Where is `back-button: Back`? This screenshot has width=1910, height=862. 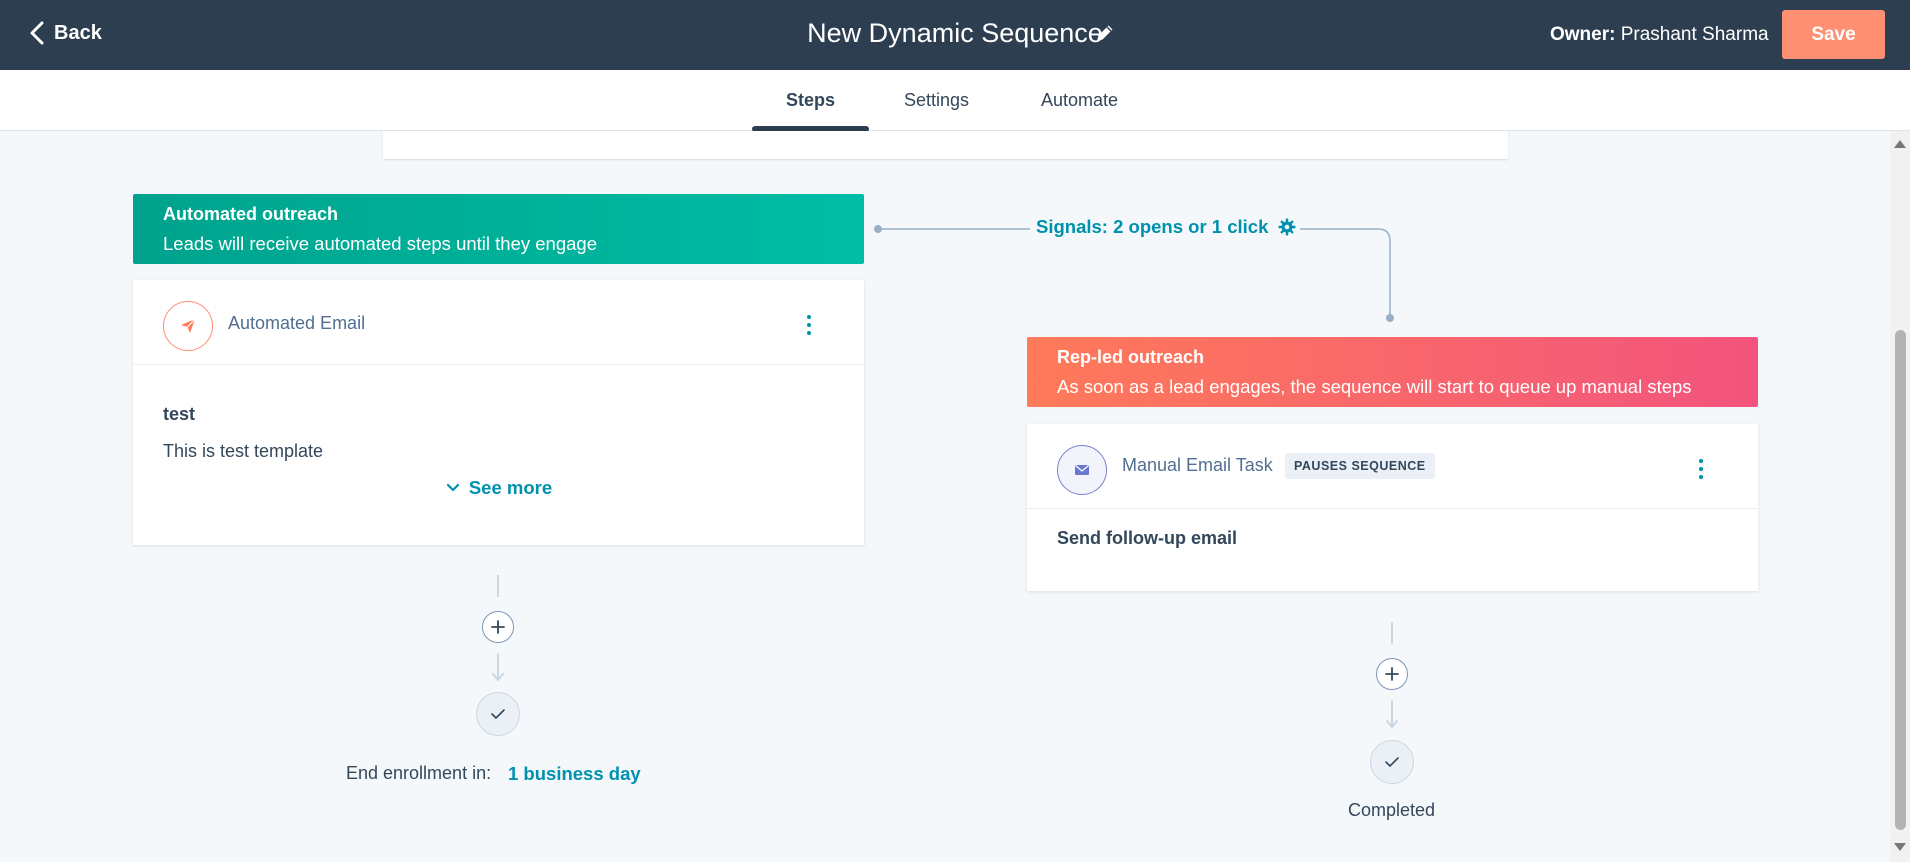 back-button: Back is located at coordinates (65, 33).